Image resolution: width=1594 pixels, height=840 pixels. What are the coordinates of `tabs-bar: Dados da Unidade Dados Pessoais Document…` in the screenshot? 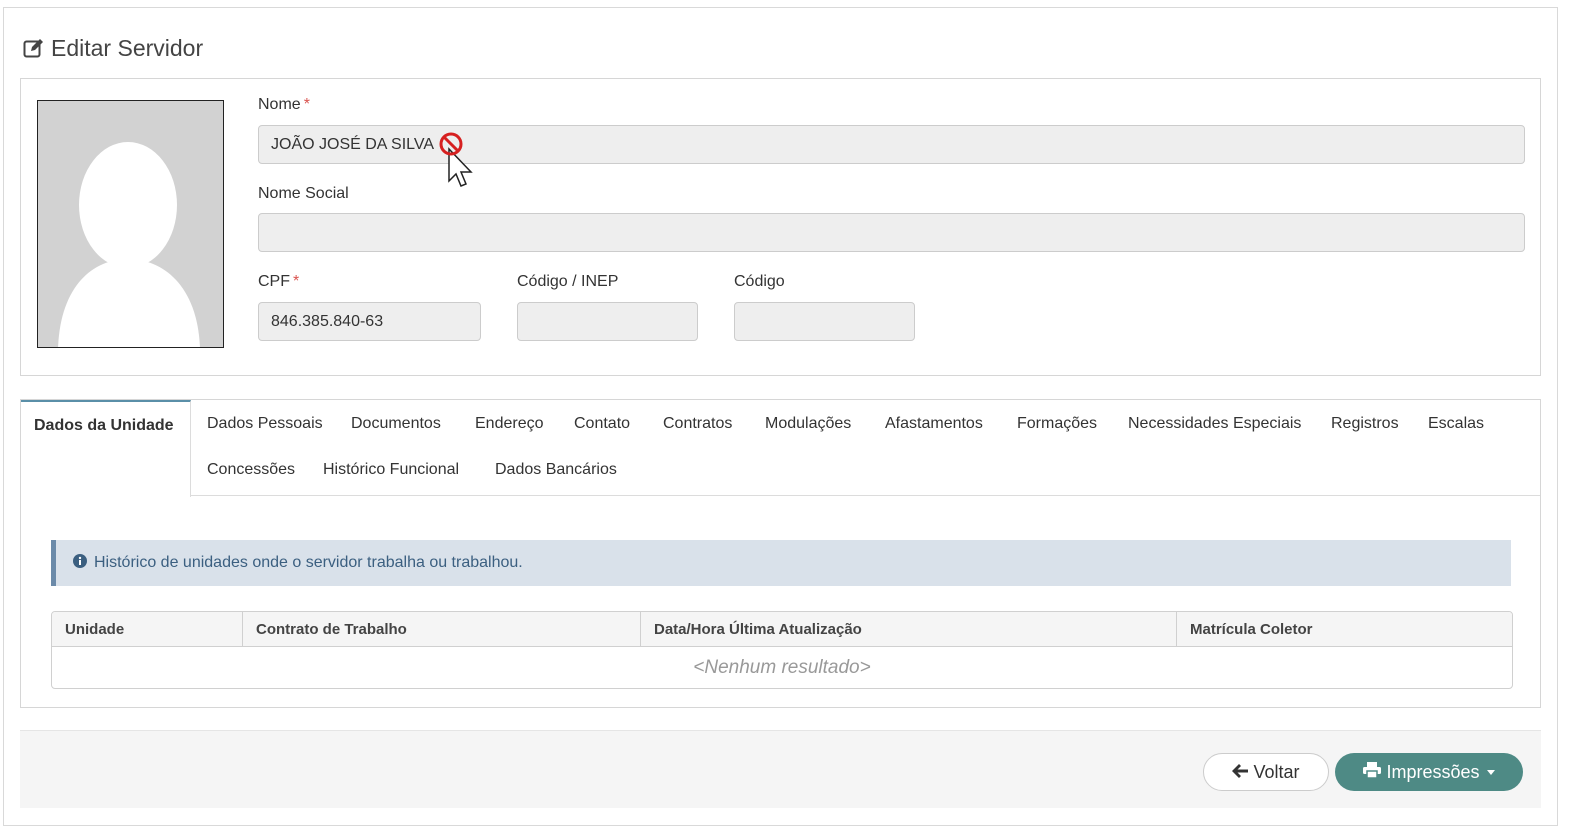 It's located at (780, 448).